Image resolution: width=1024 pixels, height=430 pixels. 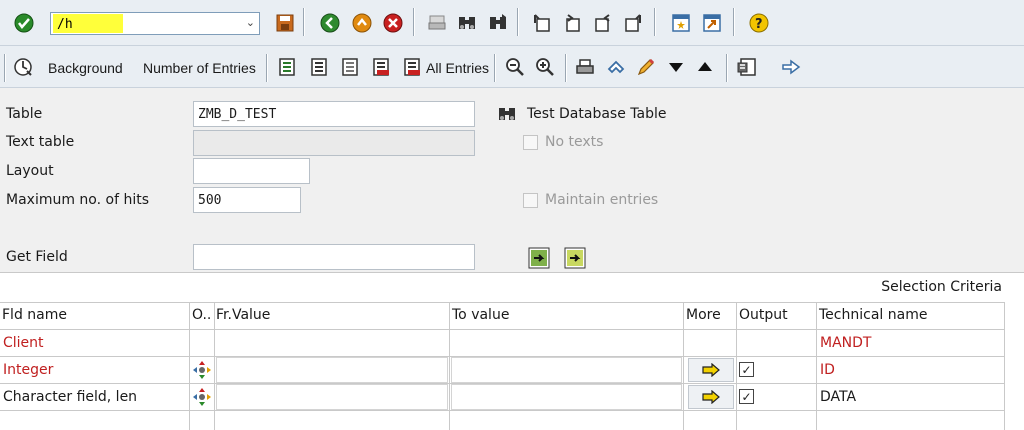 What do you see at coordinates (575, 258) in the screenshot?
I see `get-field-back-icon` at bounding box center [575, 258].